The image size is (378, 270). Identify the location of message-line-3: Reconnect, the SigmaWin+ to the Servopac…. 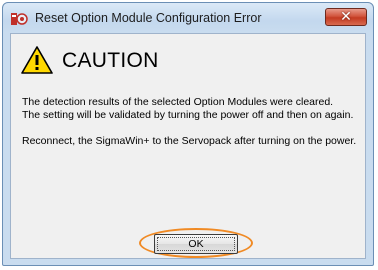
(189, 141).